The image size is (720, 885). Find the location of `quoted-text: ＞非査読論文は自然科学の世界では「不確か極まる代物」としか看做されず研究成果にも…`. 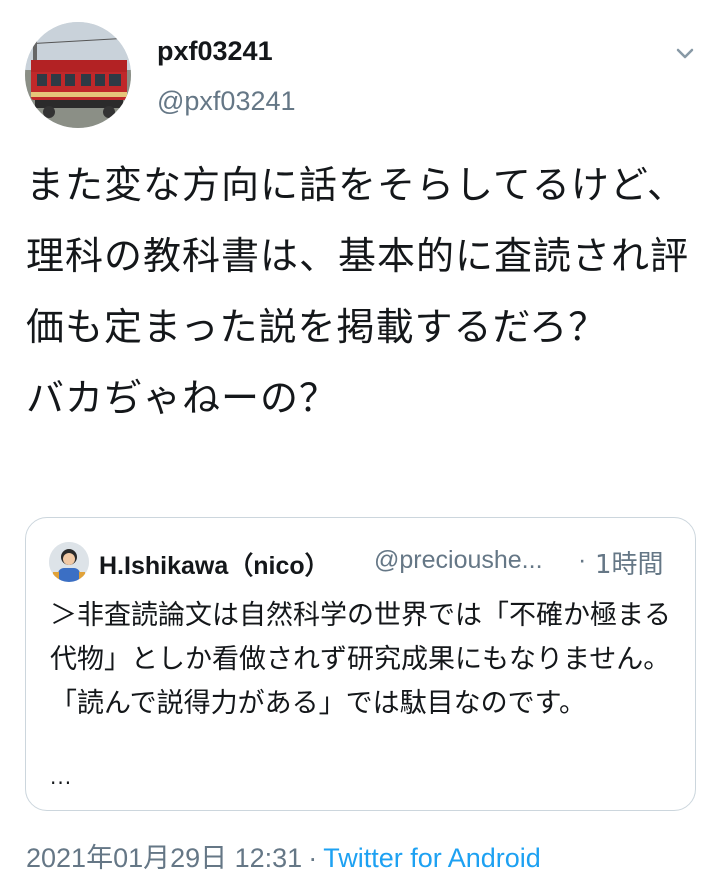

quoted-text: ＞非査読論文は自然科学の世界では「不確か極まる代物」としか看做されず研究成果にも… is located at coordinates (360, 659).